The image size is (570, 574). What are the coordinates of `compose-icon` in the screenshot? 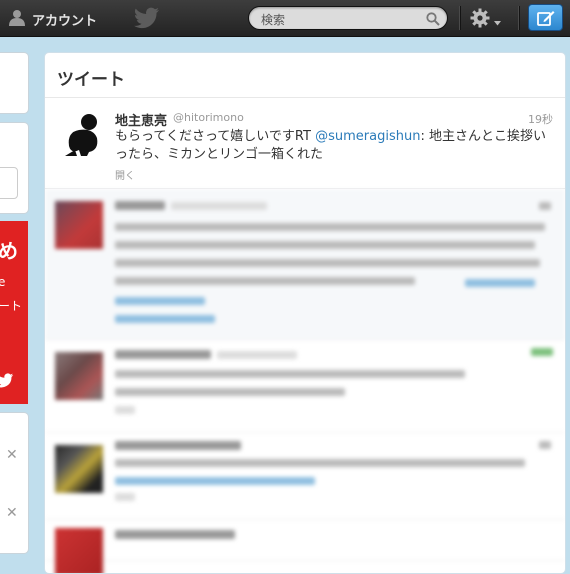 It's located at (546, 20).